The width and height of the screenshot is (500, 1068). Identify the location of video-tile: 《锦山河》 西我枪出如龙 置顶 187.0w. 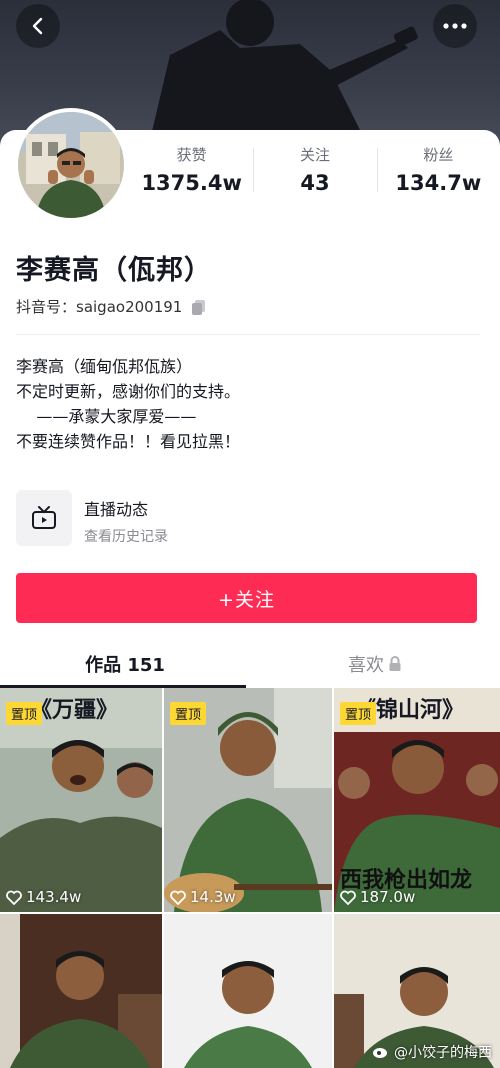
(417, 800).